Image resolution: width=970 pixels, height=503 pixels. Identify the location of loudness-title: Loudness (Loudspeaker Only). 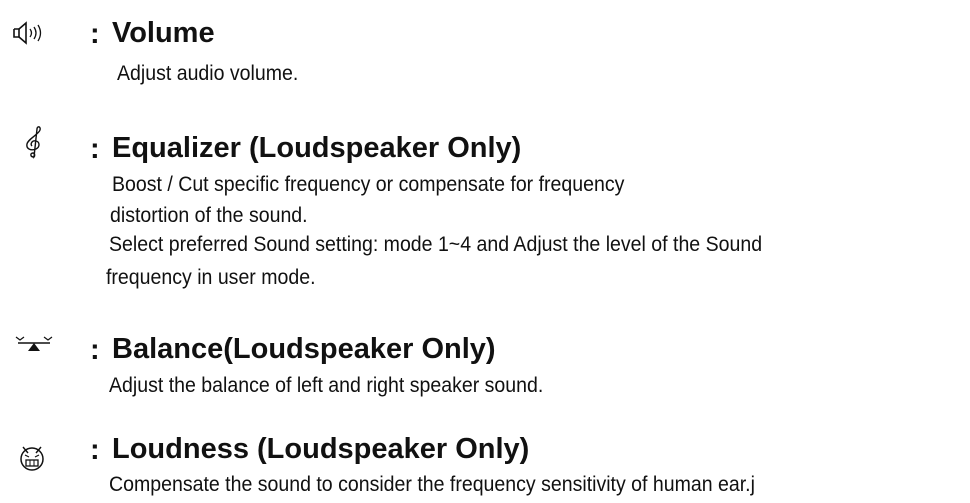
(321, 449).